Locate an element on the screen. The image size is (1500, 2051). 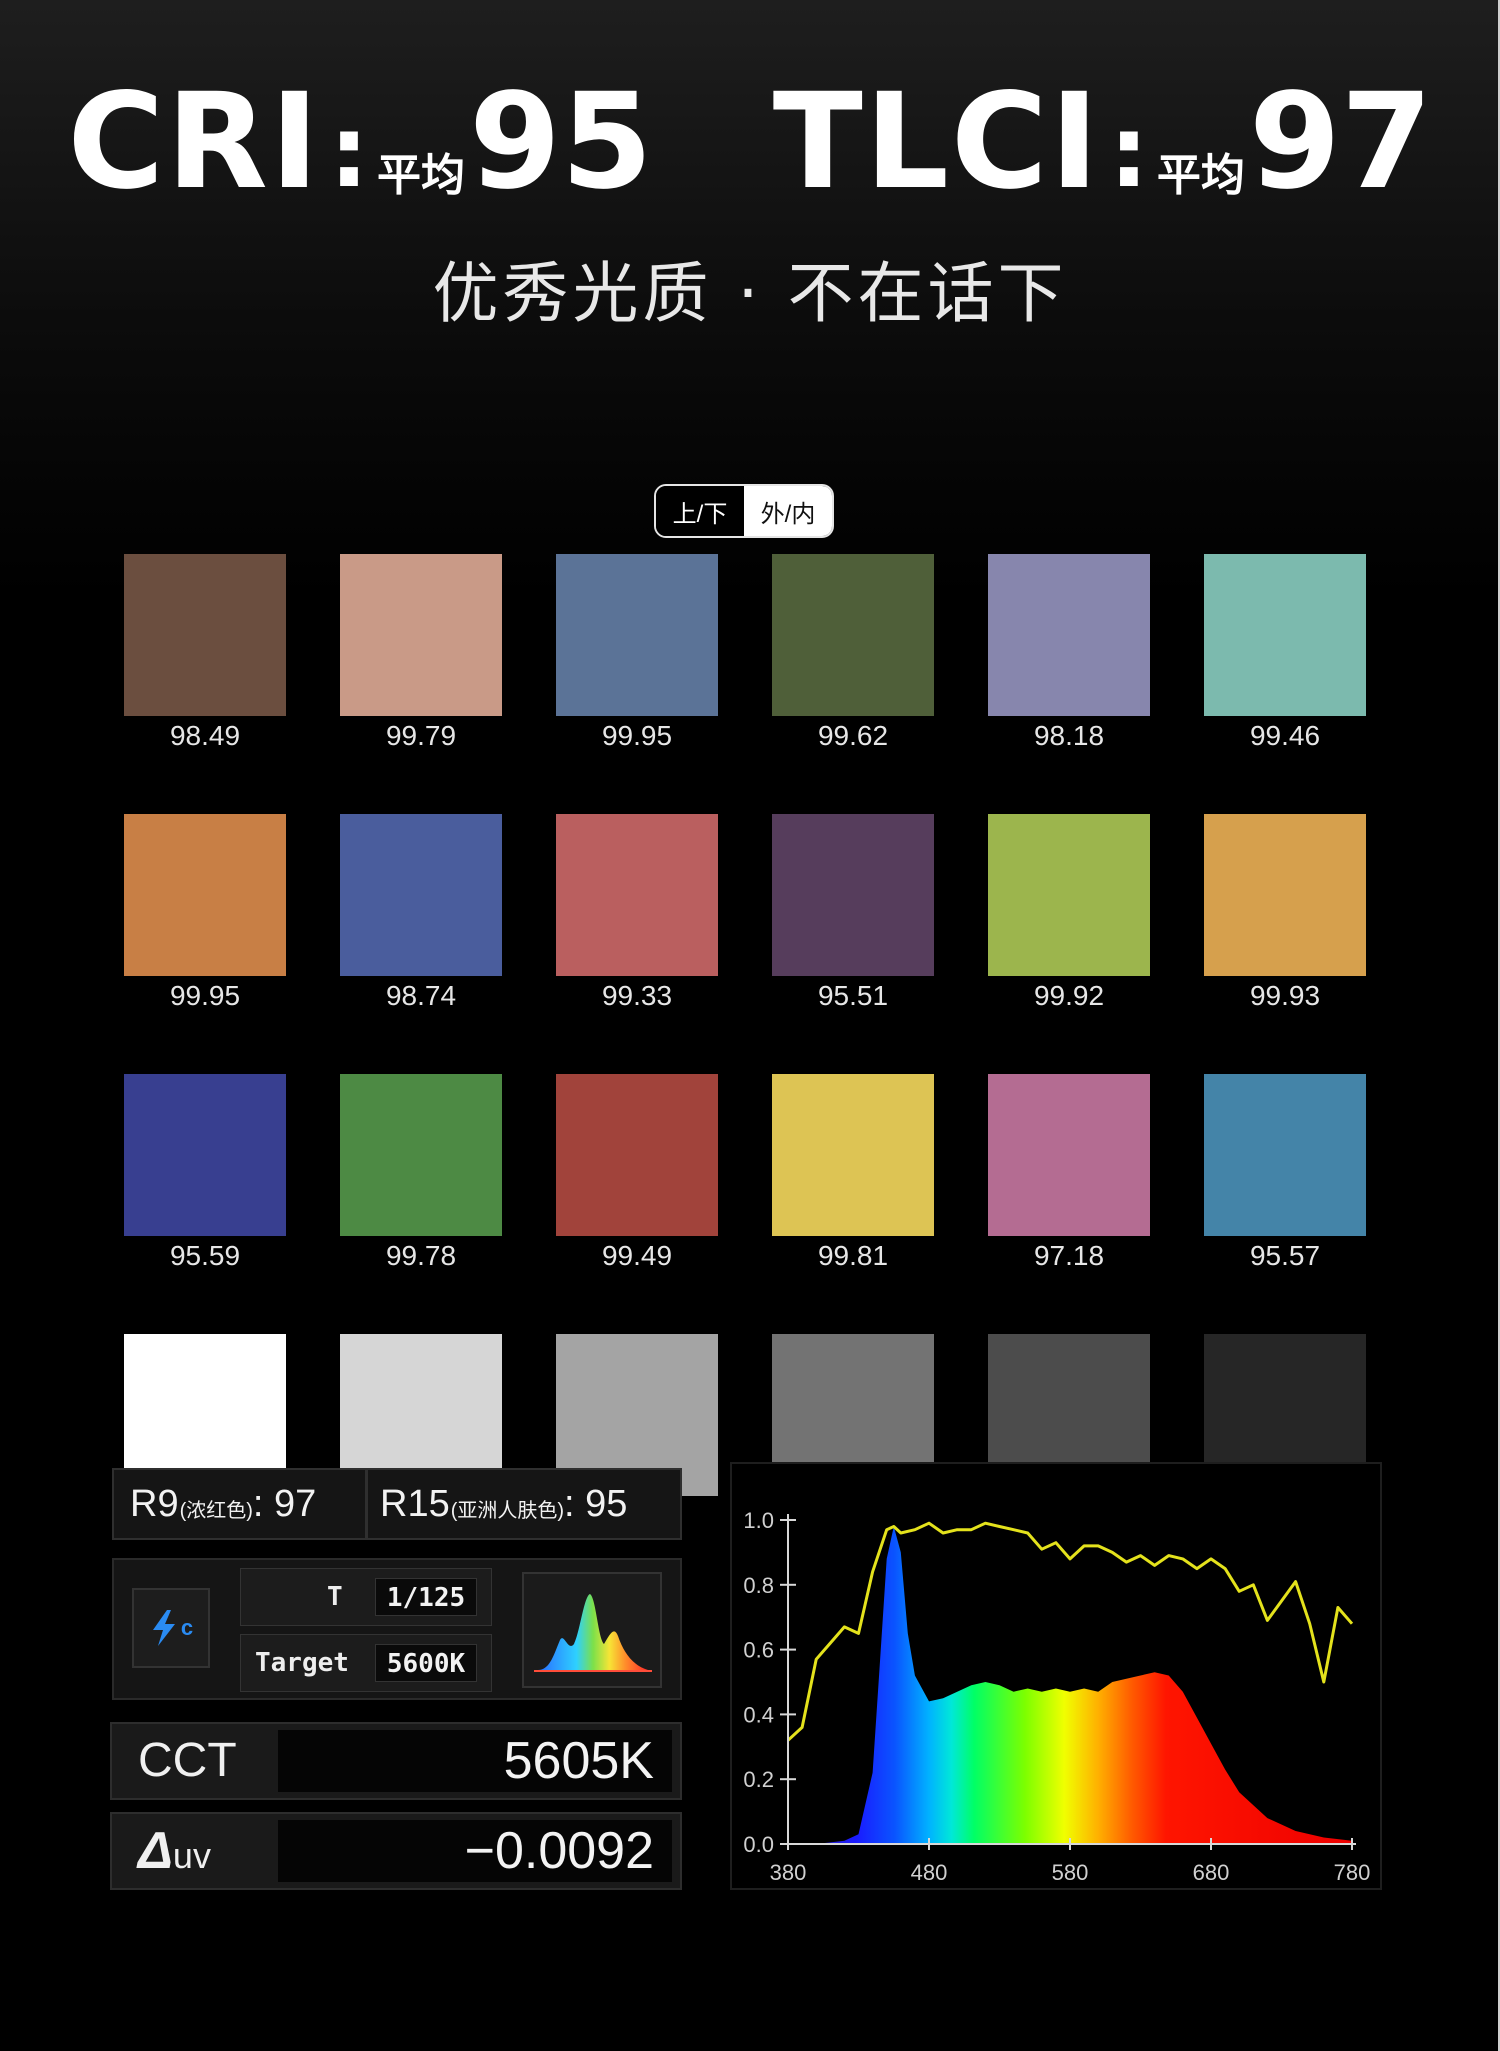
headline: CRI : 平均 95 TLCI : 平均 97 is located at coordinates (750, 133).